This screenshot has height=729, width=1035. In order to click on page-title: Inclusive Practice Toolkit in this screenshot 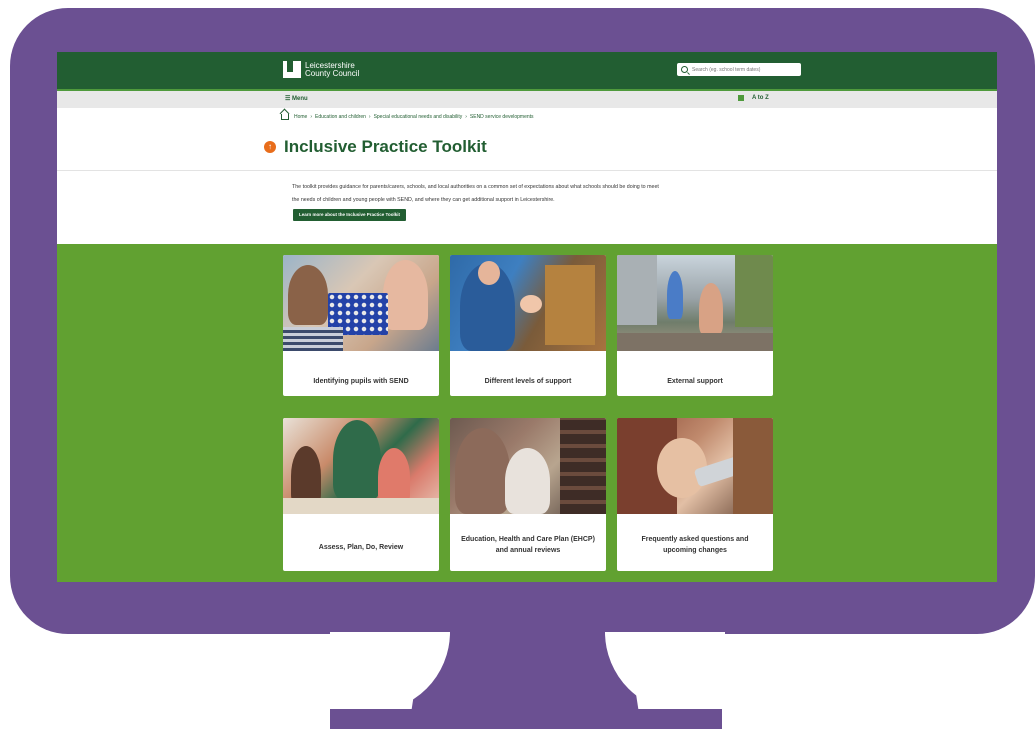, I will do `click(385, 146)`.